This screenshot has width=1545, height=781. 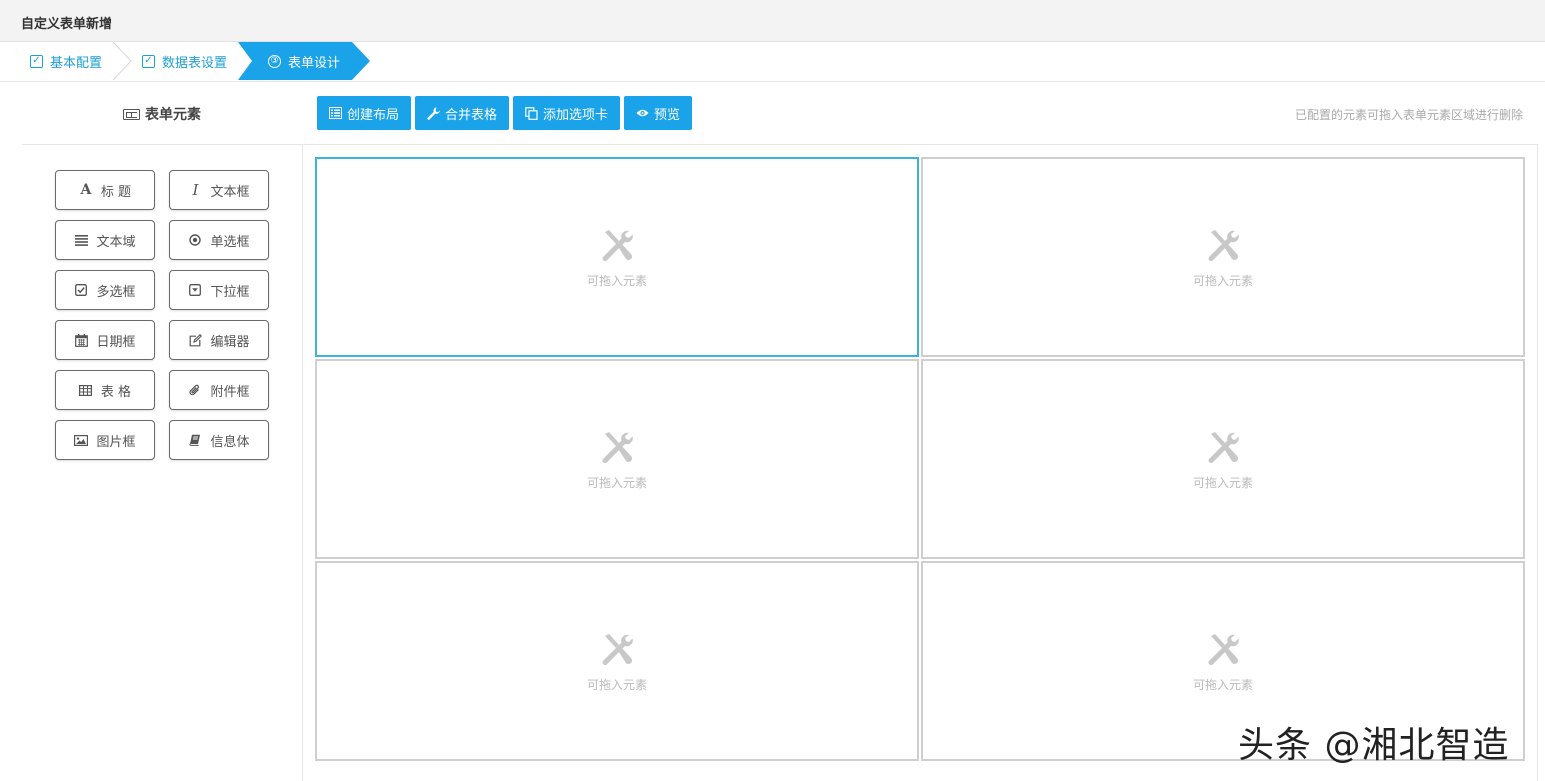 What do you see at coordinates (195, 240) in the screenshot?
I see `dot-circle-icon` at bounding box center [195, 240].